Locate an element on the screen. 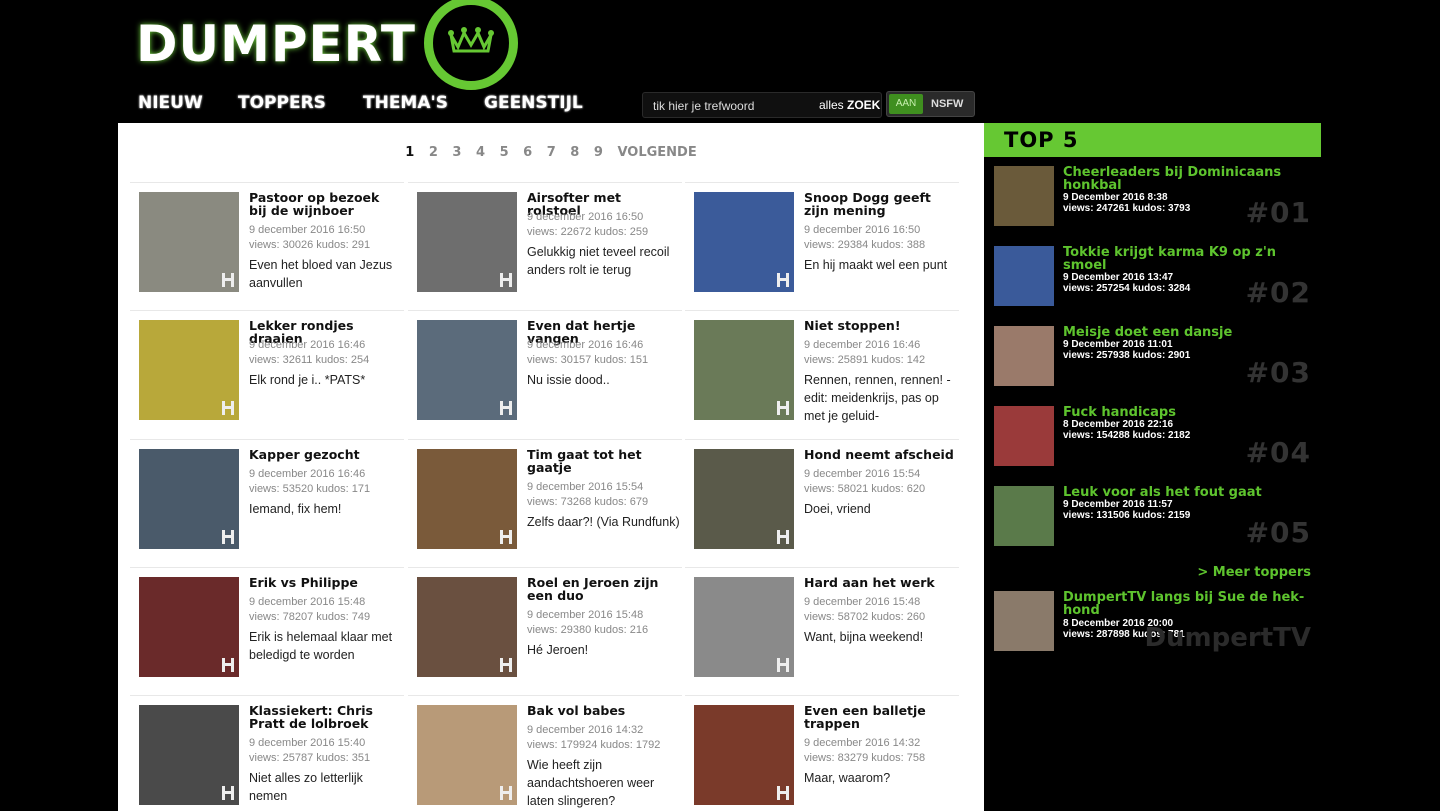 This screenshot has width=1440, height=811. nav-toppers: TOPPERS is located at coordinates (282, 103).